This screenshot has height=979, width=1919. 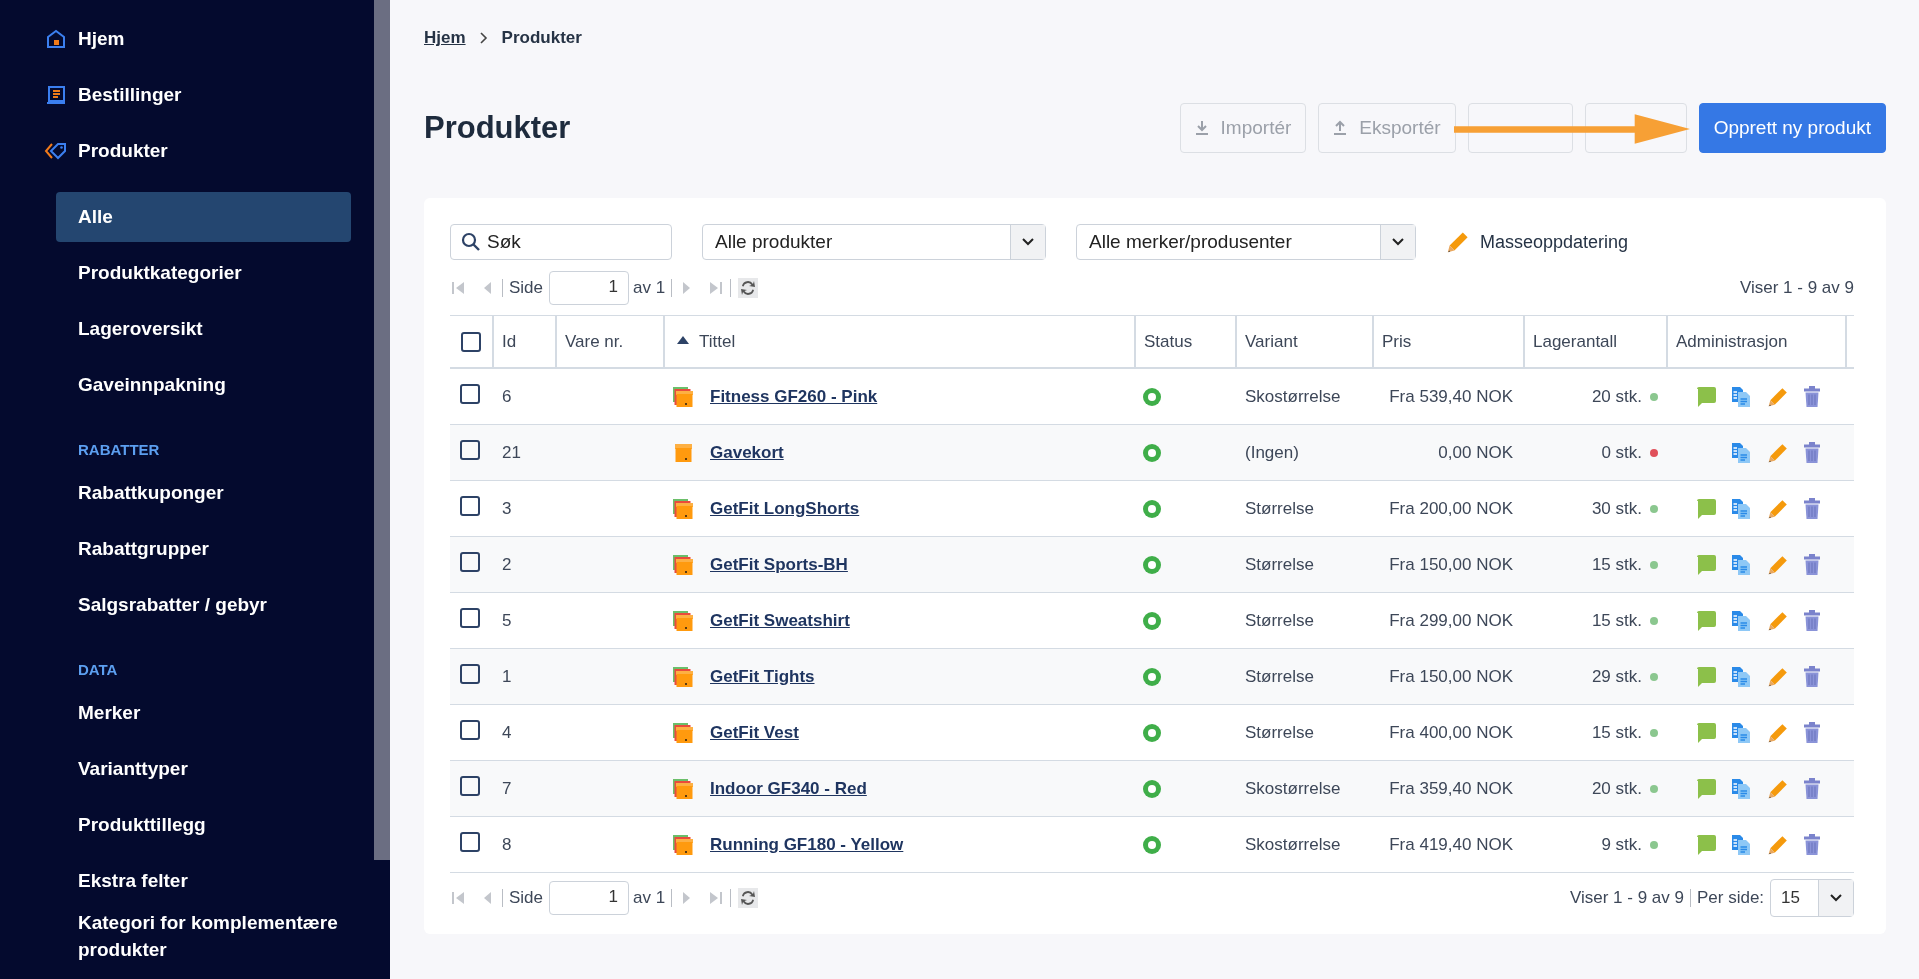 What do you see at coordinates (561, 242) in the screenshot?
I see `search-field: Søk` at bounding box center [561, 242].